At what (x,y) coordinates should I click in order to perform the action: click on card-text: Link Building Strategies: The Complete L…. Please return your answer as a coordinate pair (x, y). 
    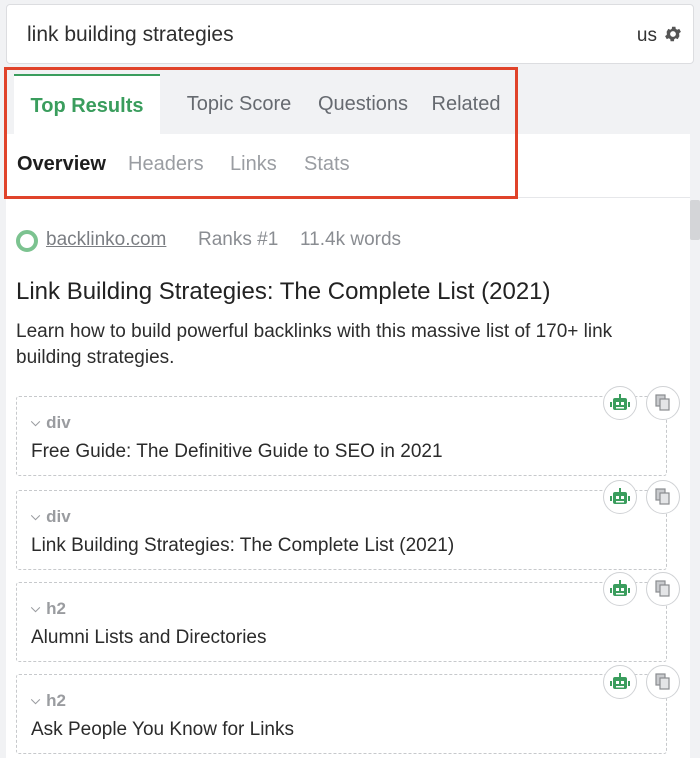
    Looking at the image, I should click on (243, 545).